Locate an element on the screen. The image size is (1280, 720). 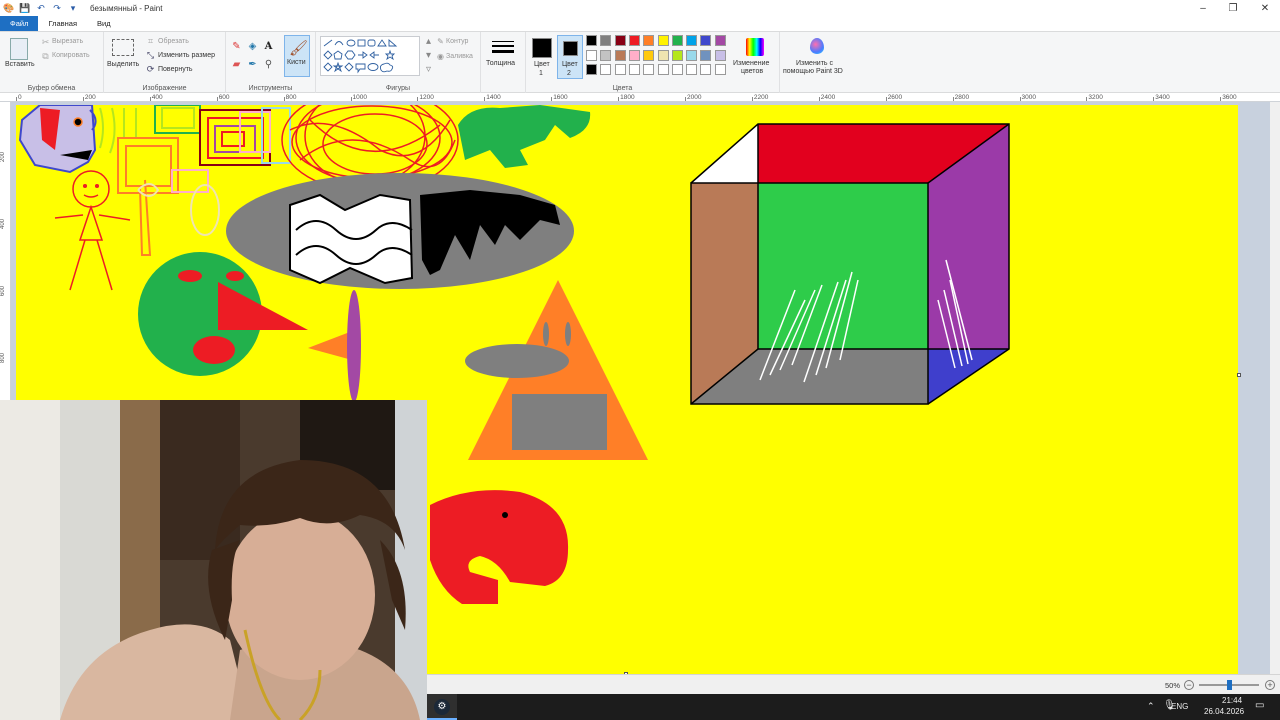
expand-gallery-icon: ▿ is located at coordinates (428, 69).